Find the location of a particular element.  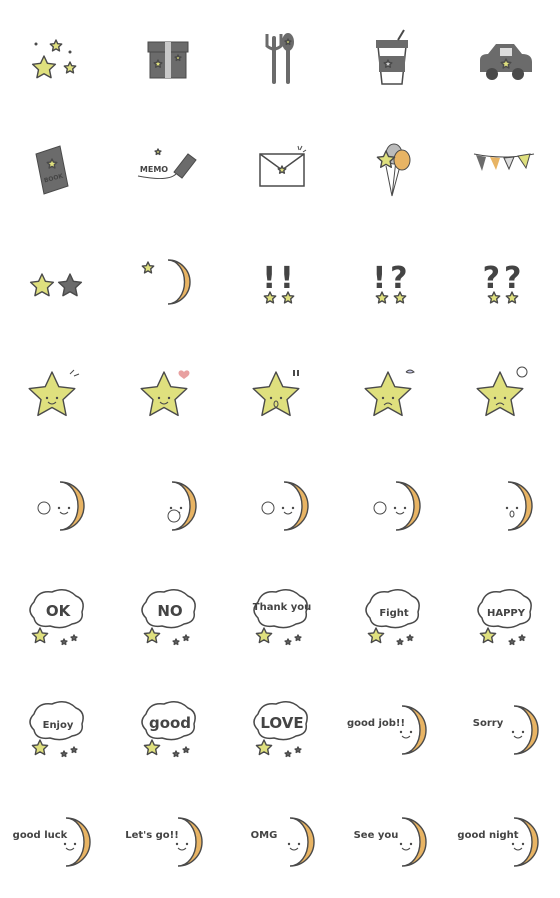

sticker-cell: ?? is located at coordinates (504, 282).